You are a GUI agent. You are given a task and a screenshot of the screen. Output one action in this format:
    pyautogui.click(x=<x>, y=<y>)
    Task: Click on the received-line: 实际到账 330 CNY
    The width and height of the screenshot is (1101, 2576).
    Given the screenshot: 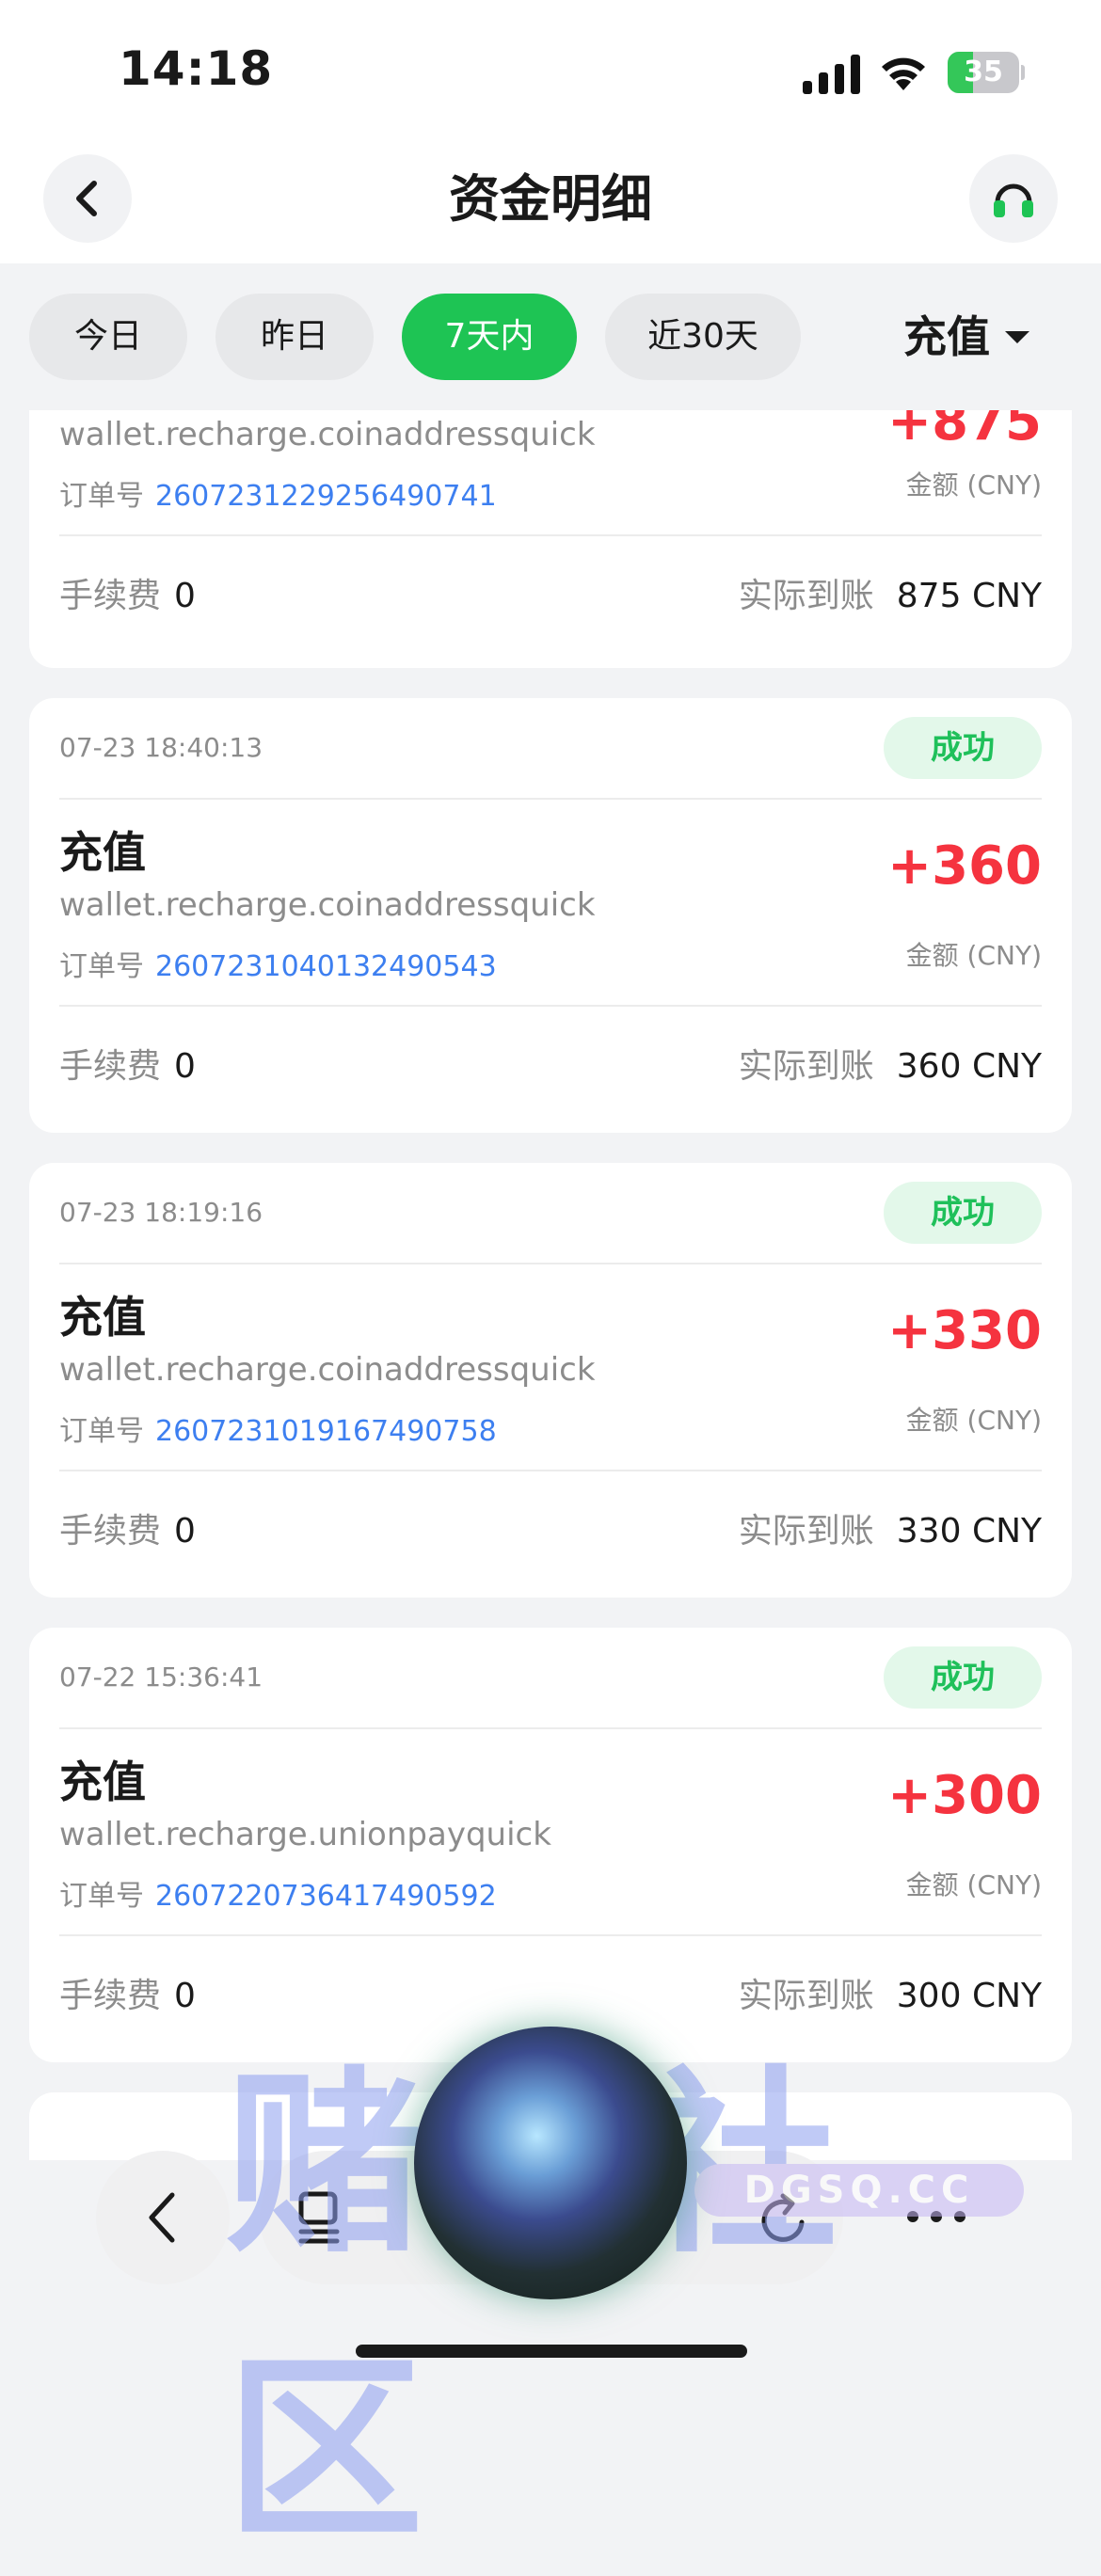 What is the action you would take?
    pyautogui.click(x=890, y=1527)
    